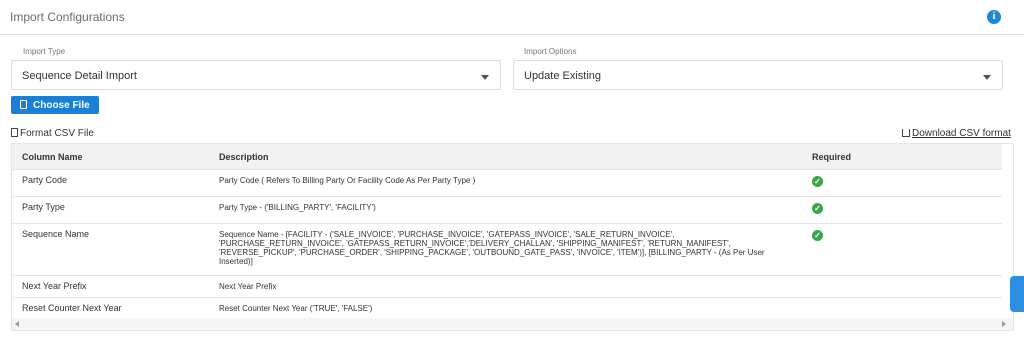 This screenshot has width=1024, height=338. Describe the element at coordinates (57, 133) in the screenshot. I see `format-csv-label: Format CSV File` at that location.